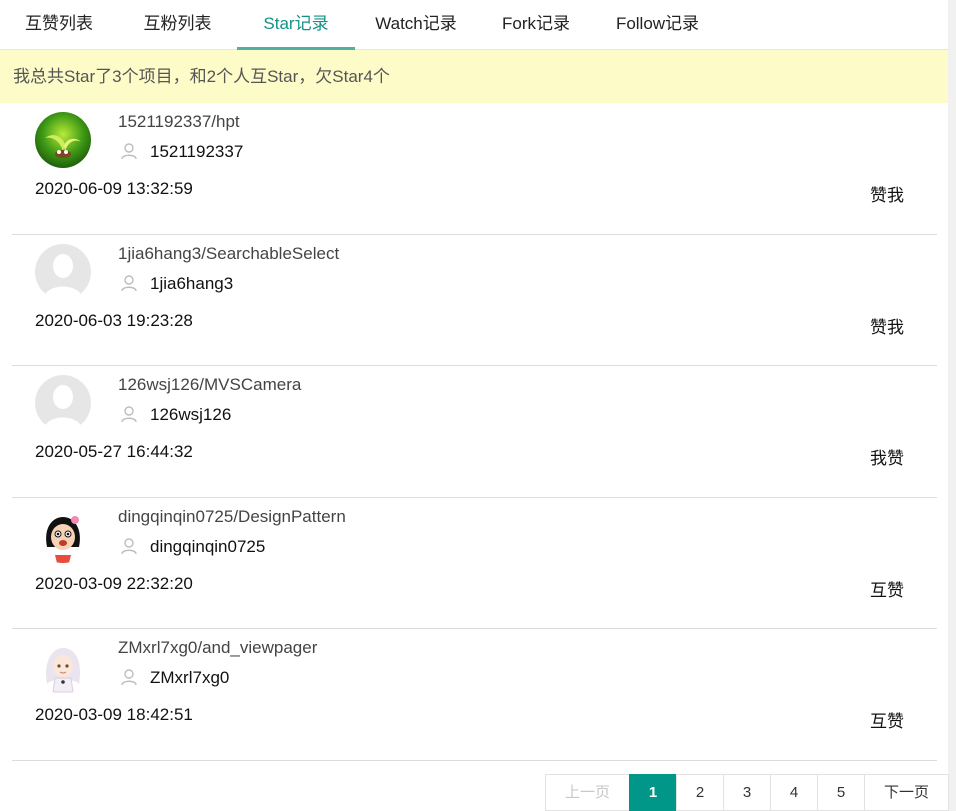 The height and width of the screenshot is (811, 956). What do you see at coordinates (207, 547) in the screenshot?
I see `owner-name: dingqinqin0725` at bounding box center [207, 547].